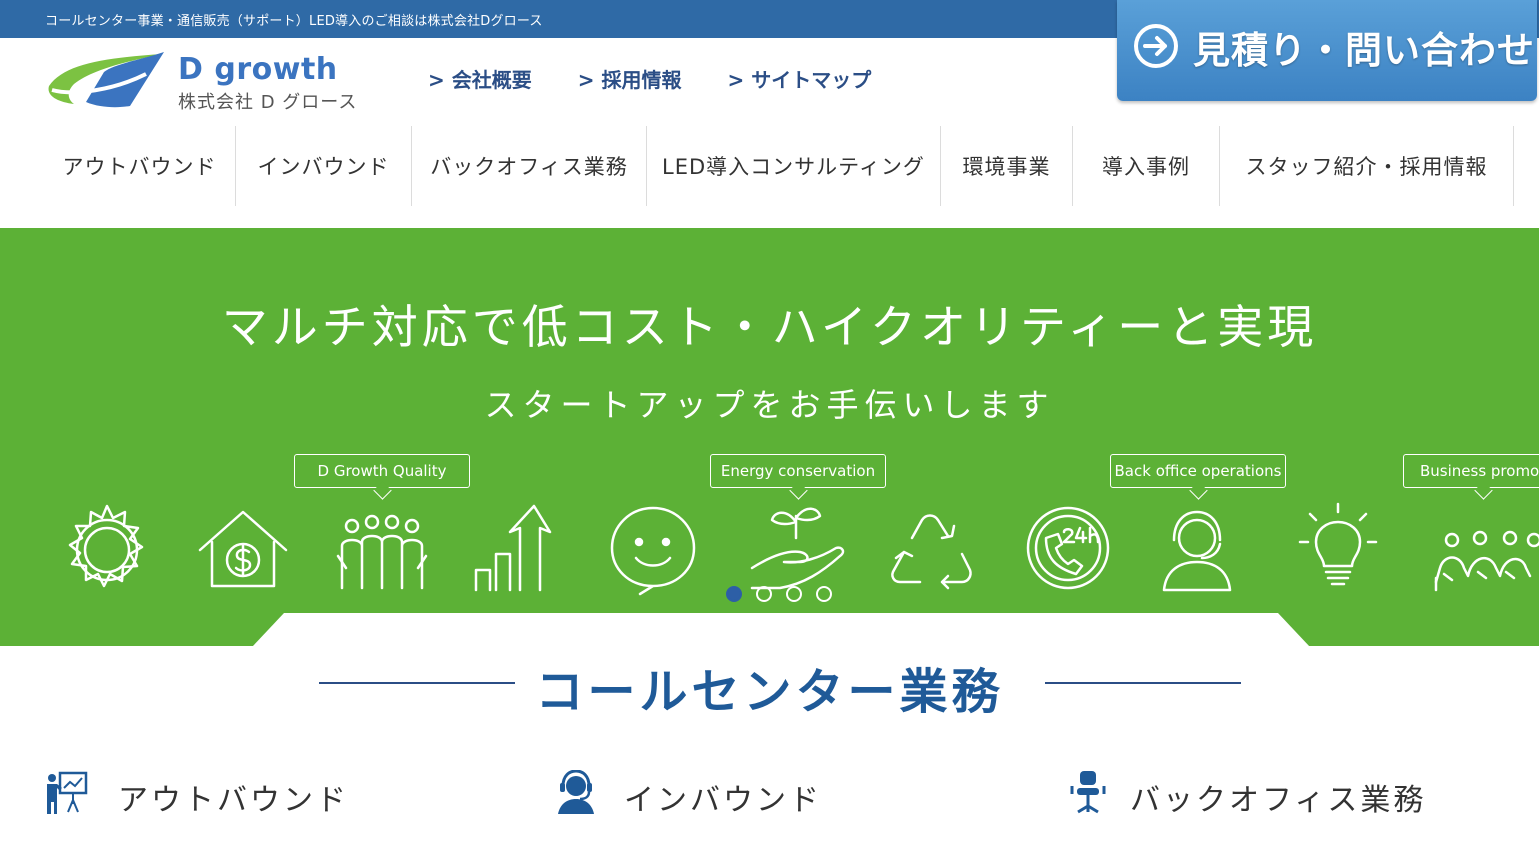 The image size is (1539, 847). Describe the element at coordinates (382, 471) in the screenshot. I see `callout-quality: D Growth Quality` at that location.